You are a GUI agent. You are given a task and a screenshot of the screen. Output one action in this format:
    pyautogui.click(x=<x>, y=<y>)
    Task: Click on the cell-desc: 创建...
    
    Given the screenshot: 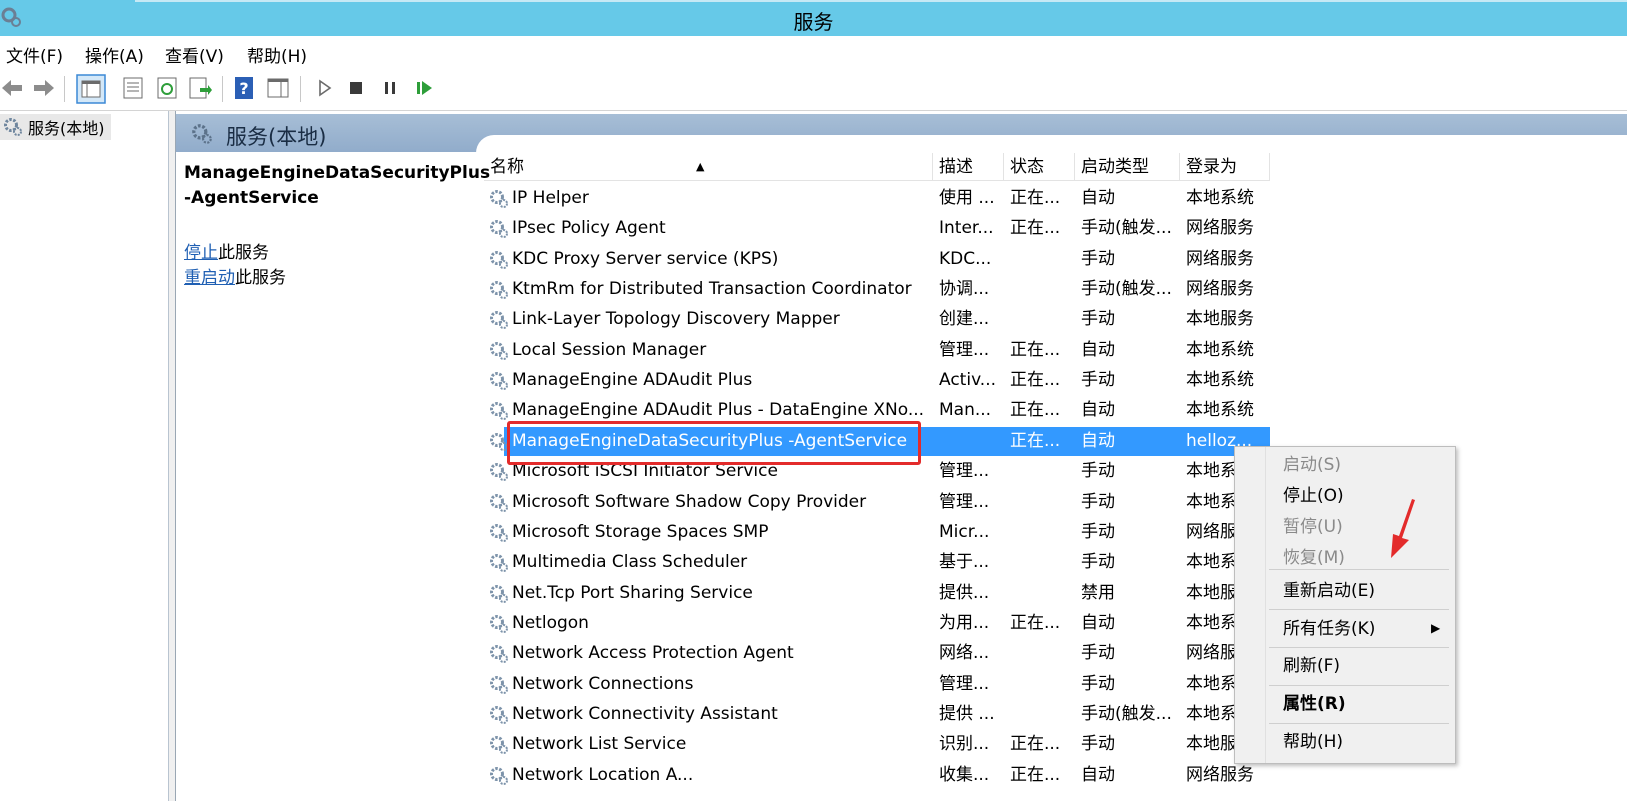 What is the action you would take?
    pyautogui.click(x=964, y=319)
    